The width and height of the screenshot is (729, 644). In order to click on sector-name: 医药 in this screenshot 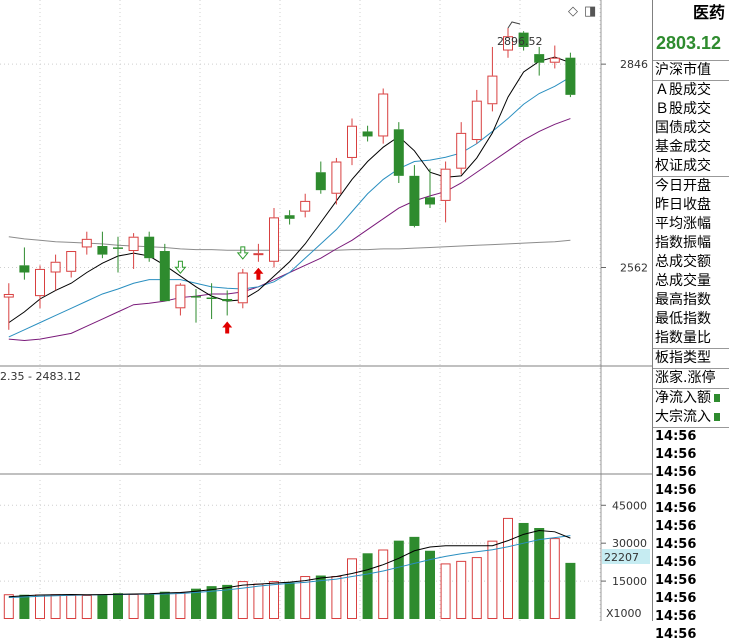, I will do `click(708, 13)`.